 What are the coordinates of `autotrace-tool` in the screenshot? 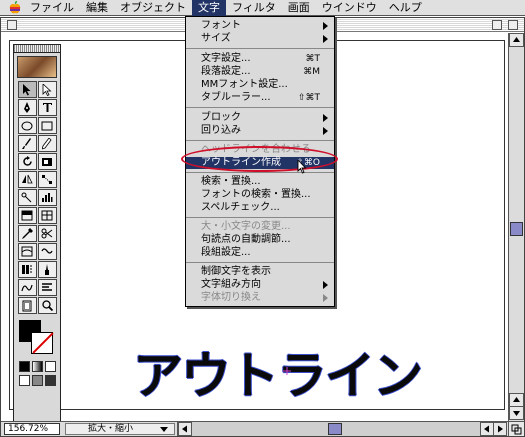 It's located at (27, 287).